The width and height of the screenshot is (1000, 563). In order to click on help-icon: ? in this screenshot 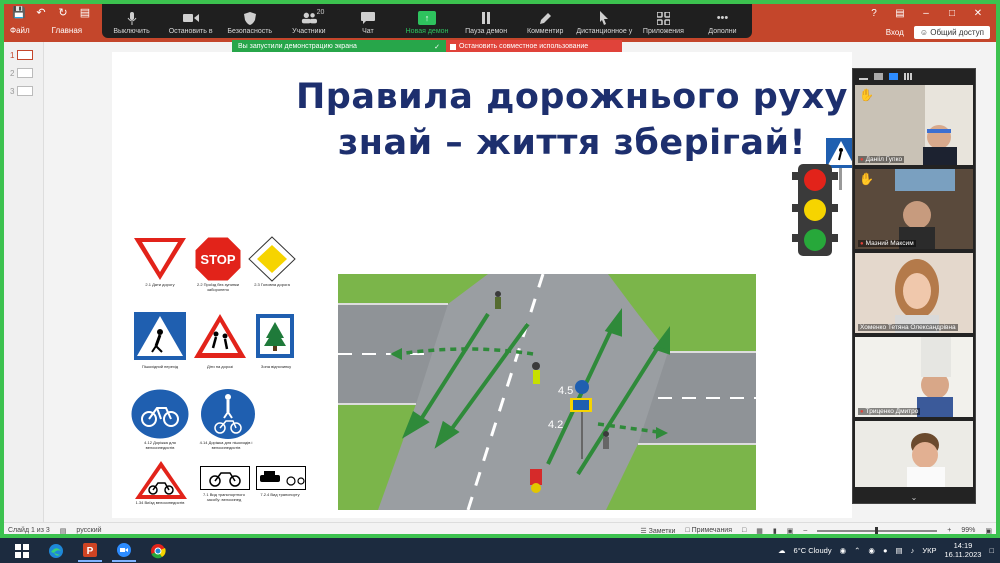, I will do `click(874, 13)`.